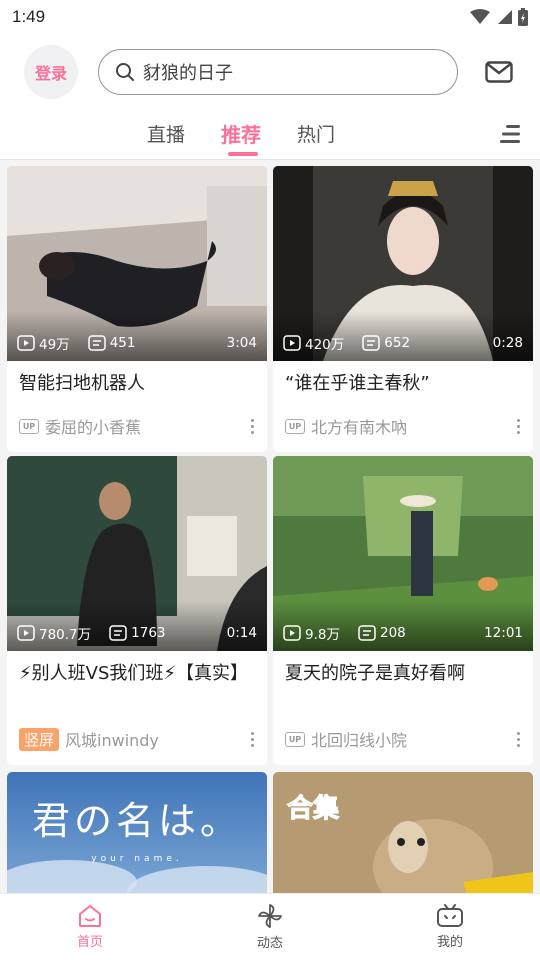  I want to click on pinwheel-icon, so click(270, 916).